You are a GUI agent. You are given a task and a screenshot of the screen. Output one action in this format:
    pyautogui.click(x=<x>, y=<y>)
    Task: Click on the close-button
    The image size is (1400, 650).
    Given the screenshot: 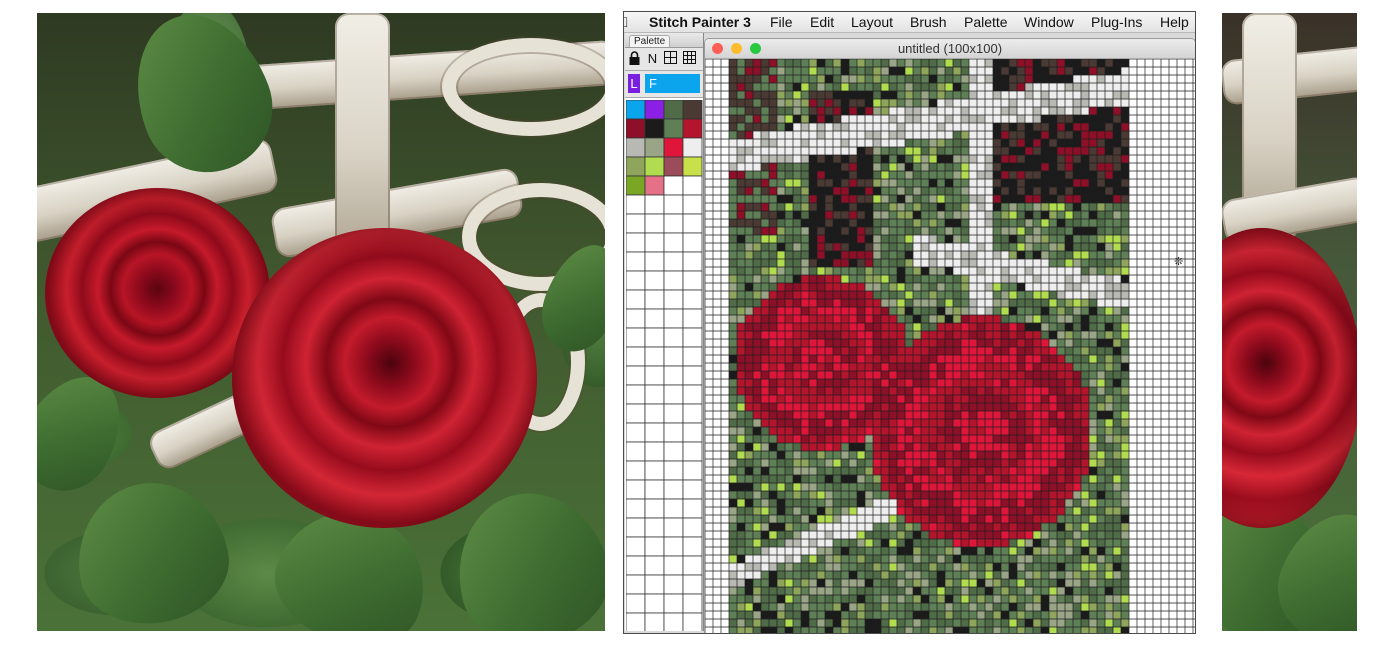 What is the action you would take?
    pyautogui.click(x=717, y=48)
    